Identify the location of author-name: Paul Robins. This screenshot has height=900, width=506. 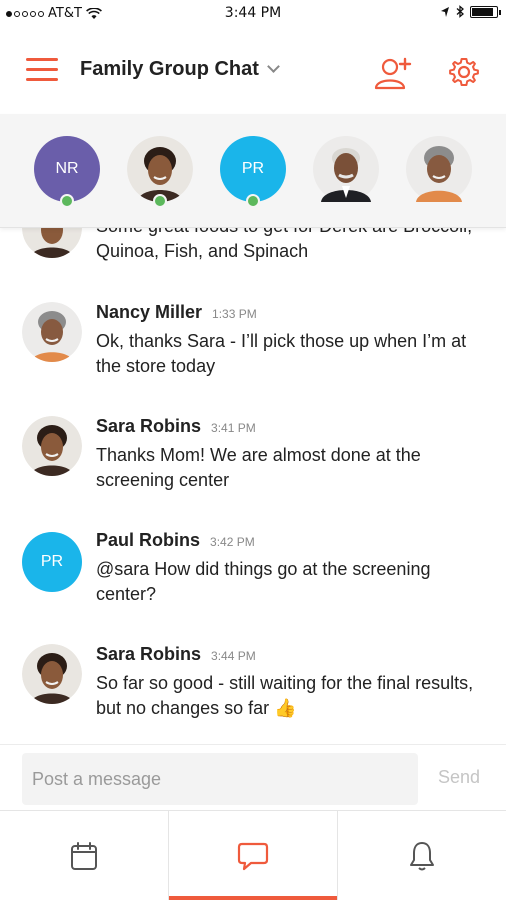
(148, 540).